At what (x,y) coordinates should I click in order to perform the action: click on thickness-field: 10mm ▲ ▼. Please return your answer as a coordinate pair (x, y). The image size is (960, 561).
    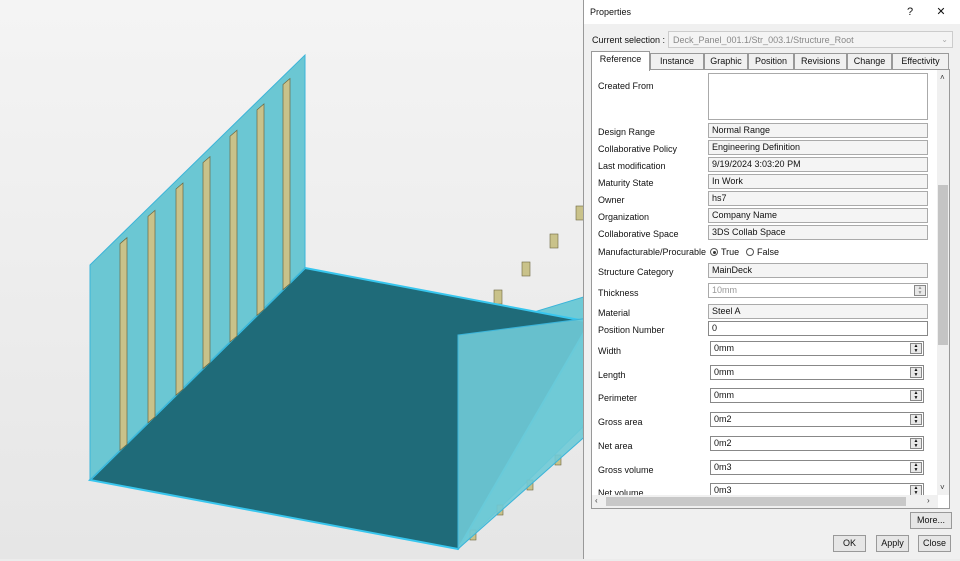
    Looking at the image, I should click on (818, 290).